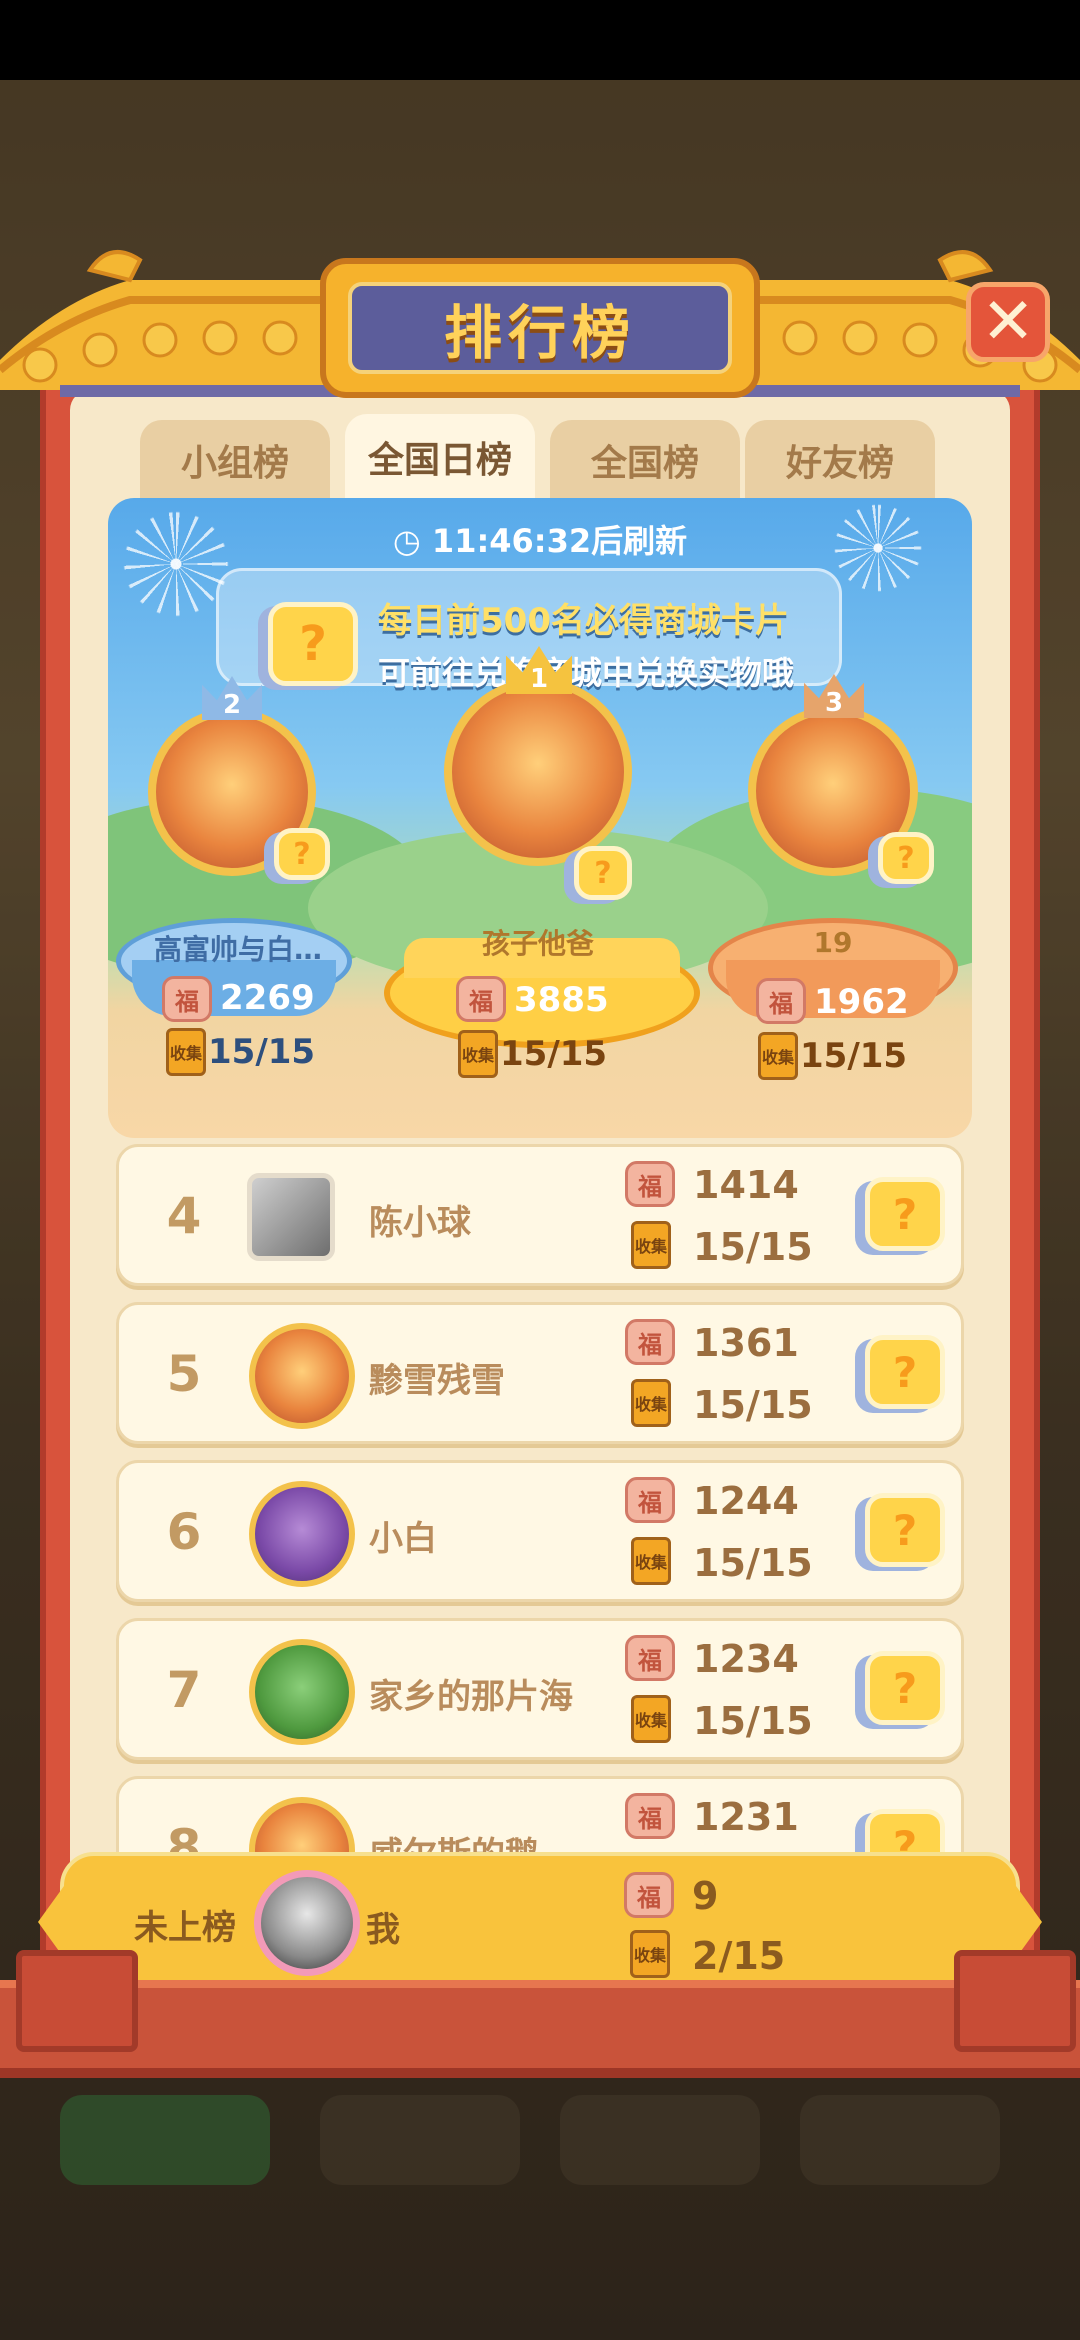 Image resolution: width=1080 pixels, height=2340 pixels. What do you see at coordinates (406, 541) in the screenshot?
I see `clock-icon: ◷` at bounding box center [406, 541].